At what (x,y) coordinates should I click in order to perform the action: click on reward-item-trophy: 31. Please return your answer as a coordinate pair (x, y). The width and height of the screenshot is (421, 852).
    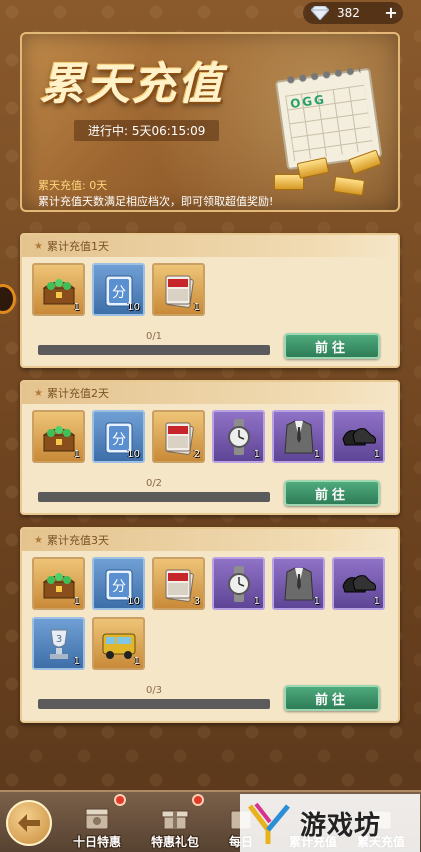
    Looking at the image, I should click on (58, 643).